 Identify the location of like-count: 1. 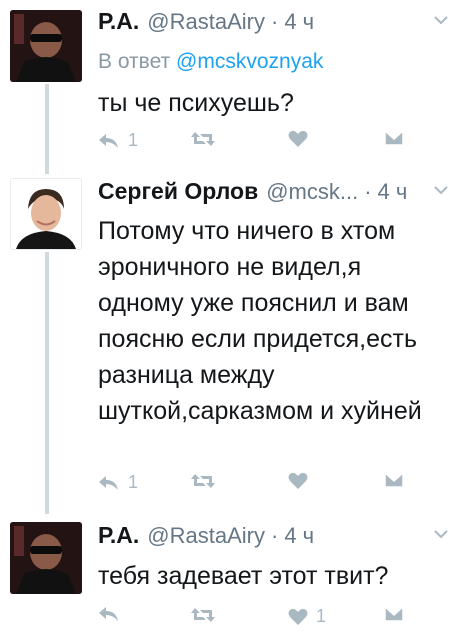
(321, 616).